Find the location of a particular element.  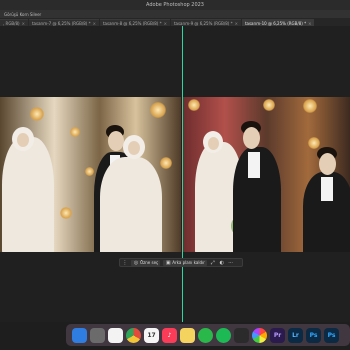

photoshop-icon-2: Ps is located at coordinates (331, 335).